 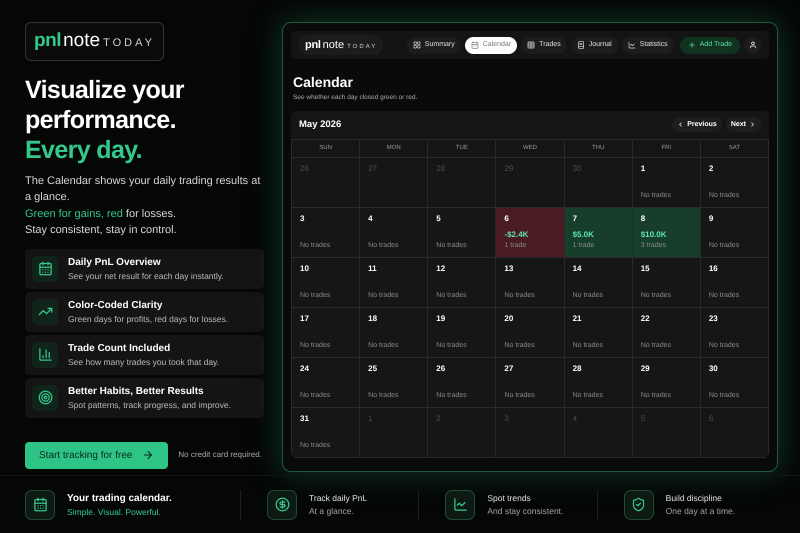 What do you see at coordinates (654, 235) in the screenshot?
I see `pnl-amount: $10.0K` at bounding box center [654, 235].